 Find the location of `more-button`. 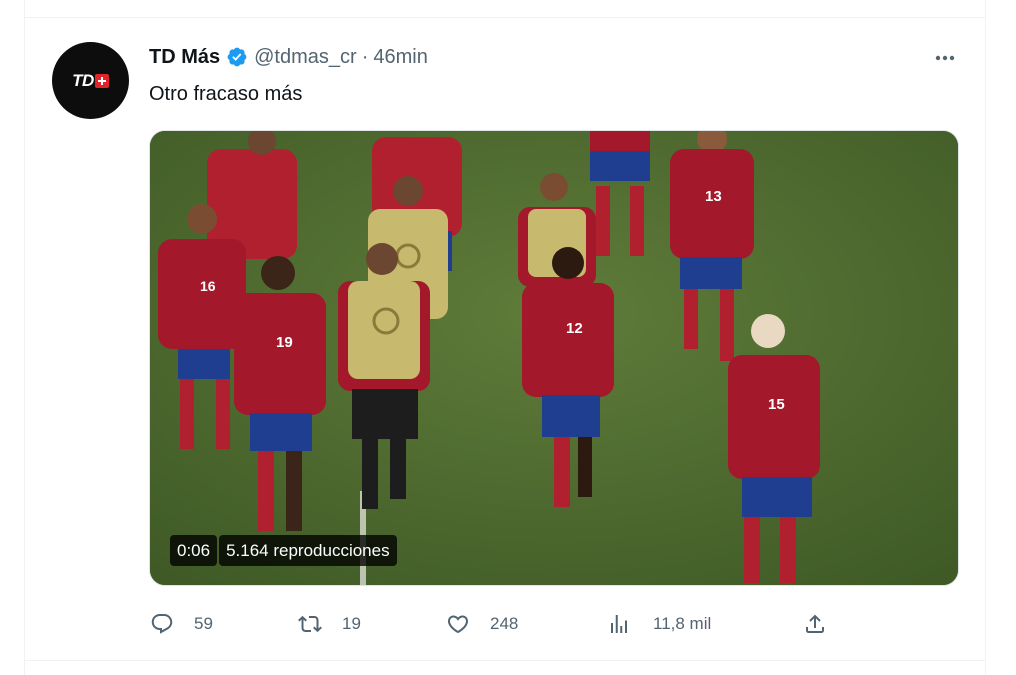

more-button is located at coordinates (945, 58).